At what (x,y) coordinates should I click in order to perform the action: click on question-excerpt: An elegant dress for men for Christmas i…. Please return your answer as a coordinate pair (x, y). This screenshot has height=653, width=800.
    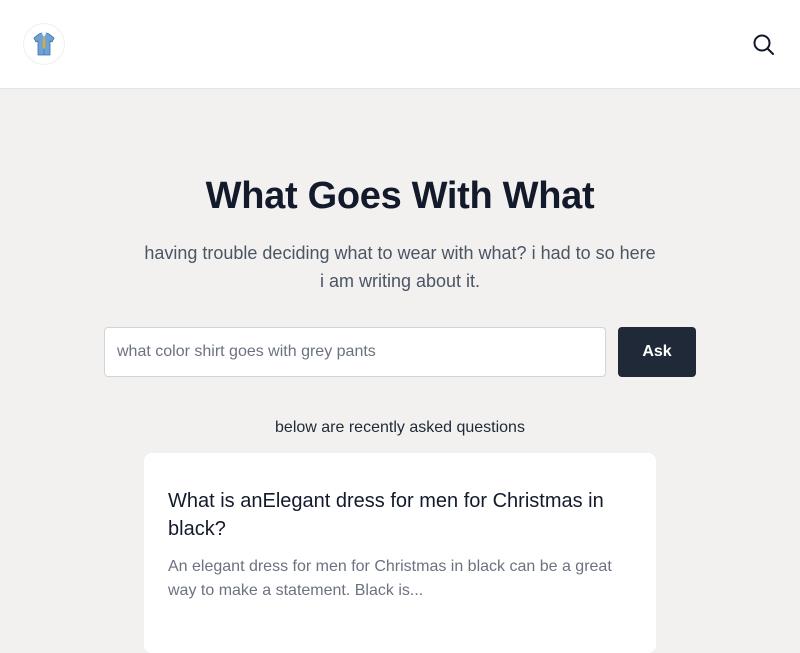
    Looking at the image, I should click on (390, 578).